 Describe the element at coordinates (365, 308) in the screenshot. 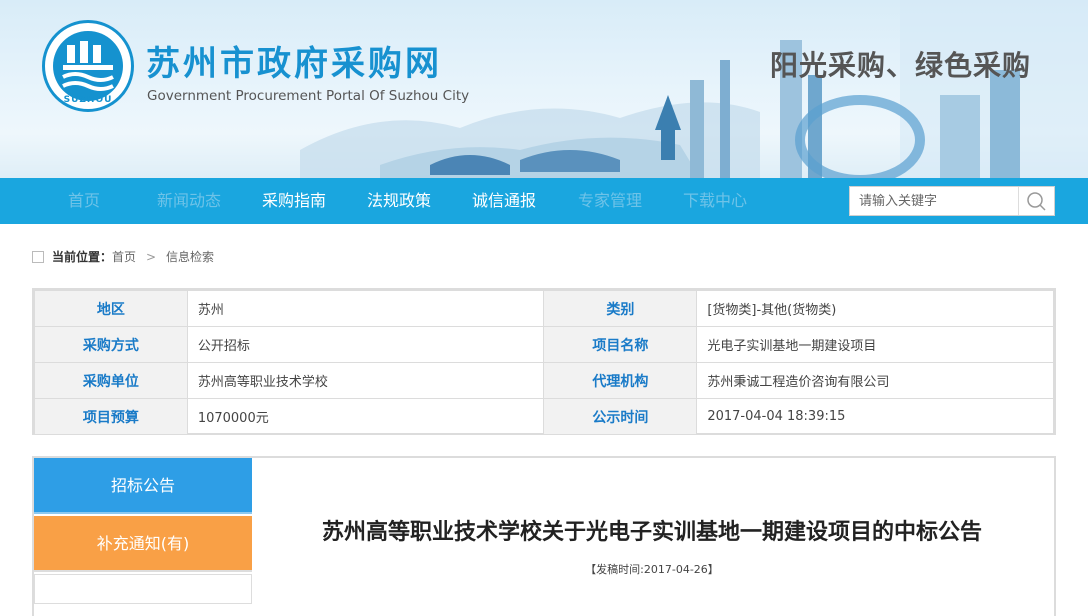

I see `info-value: 苏州` at that location.